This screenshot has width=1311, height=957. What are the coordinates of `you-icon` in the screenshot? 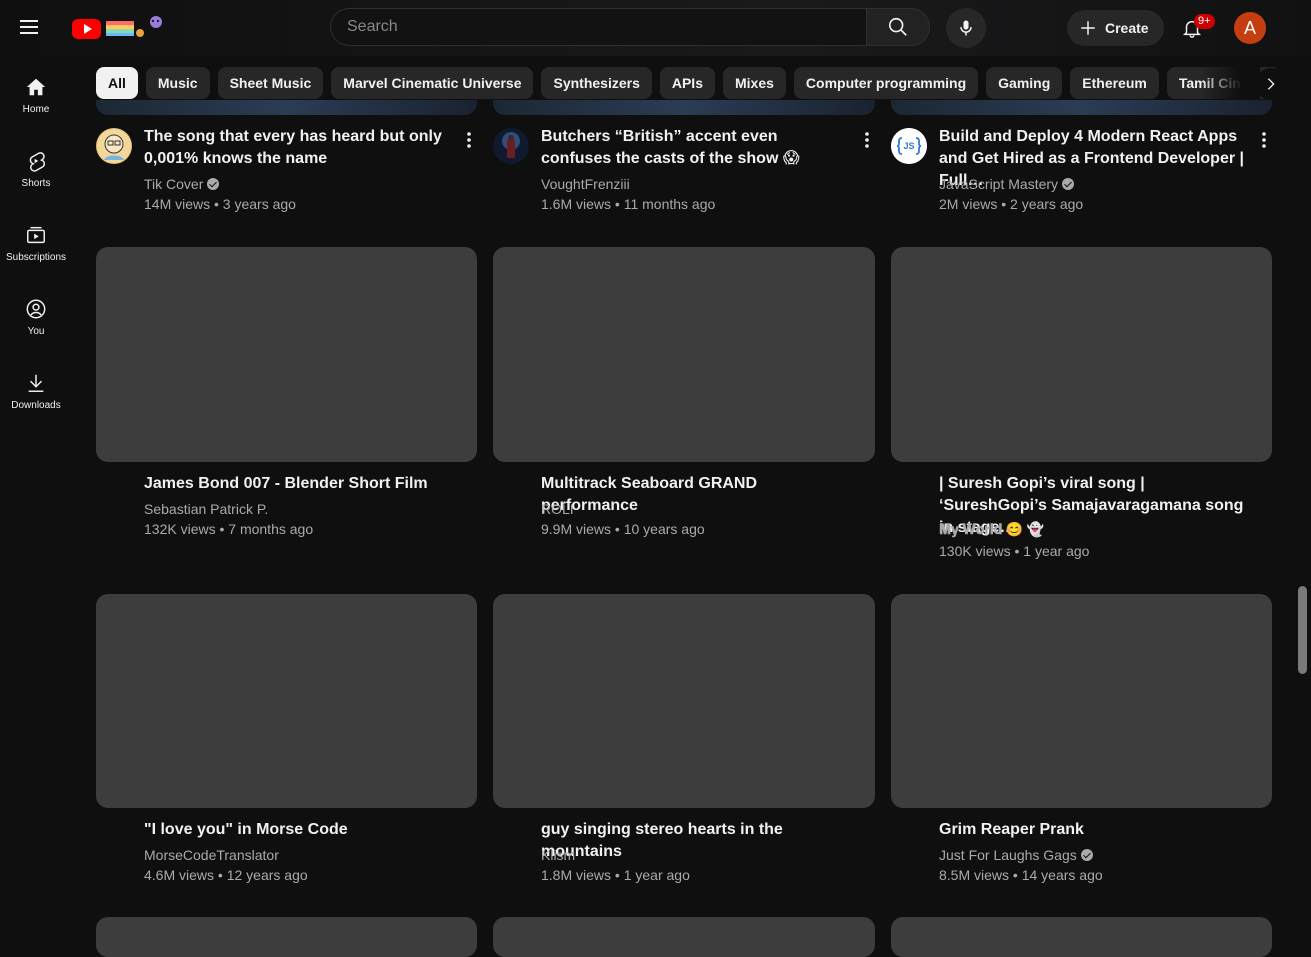 It's located at (36, 309).